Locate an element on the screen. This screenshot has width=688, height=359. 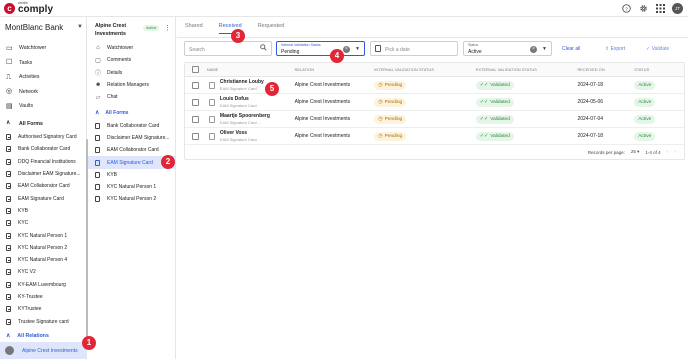
relation-nav-watchtower: ⌂ Watchtower is located at coordinates (132, 48).